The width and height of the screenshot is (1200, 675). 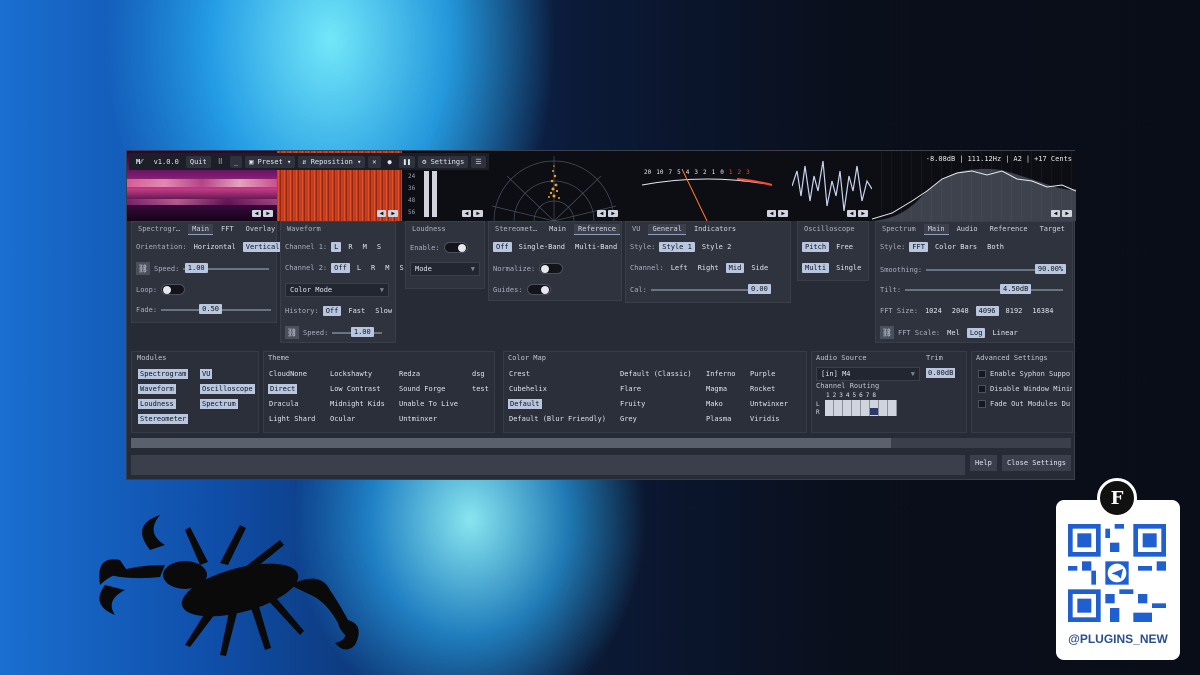 I want to click on theme-cloudnone: CloudNone, so click(x=288, y=374).